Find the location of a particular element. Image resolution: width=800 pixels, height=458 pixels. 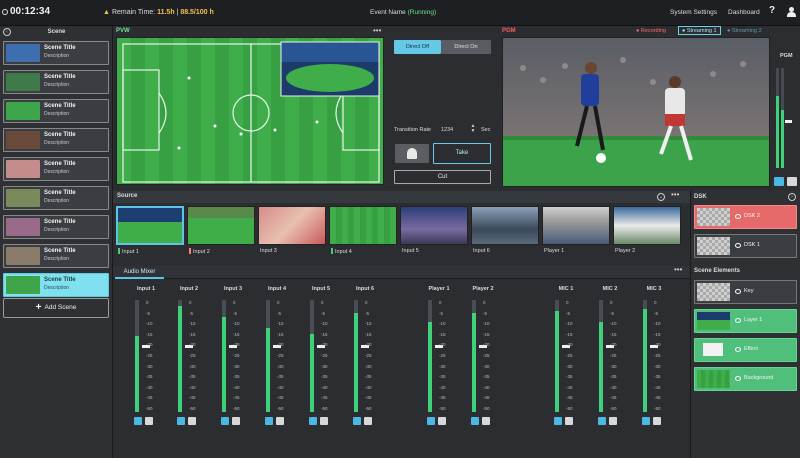

key-thumbnail is located at coordinates (713, 292).